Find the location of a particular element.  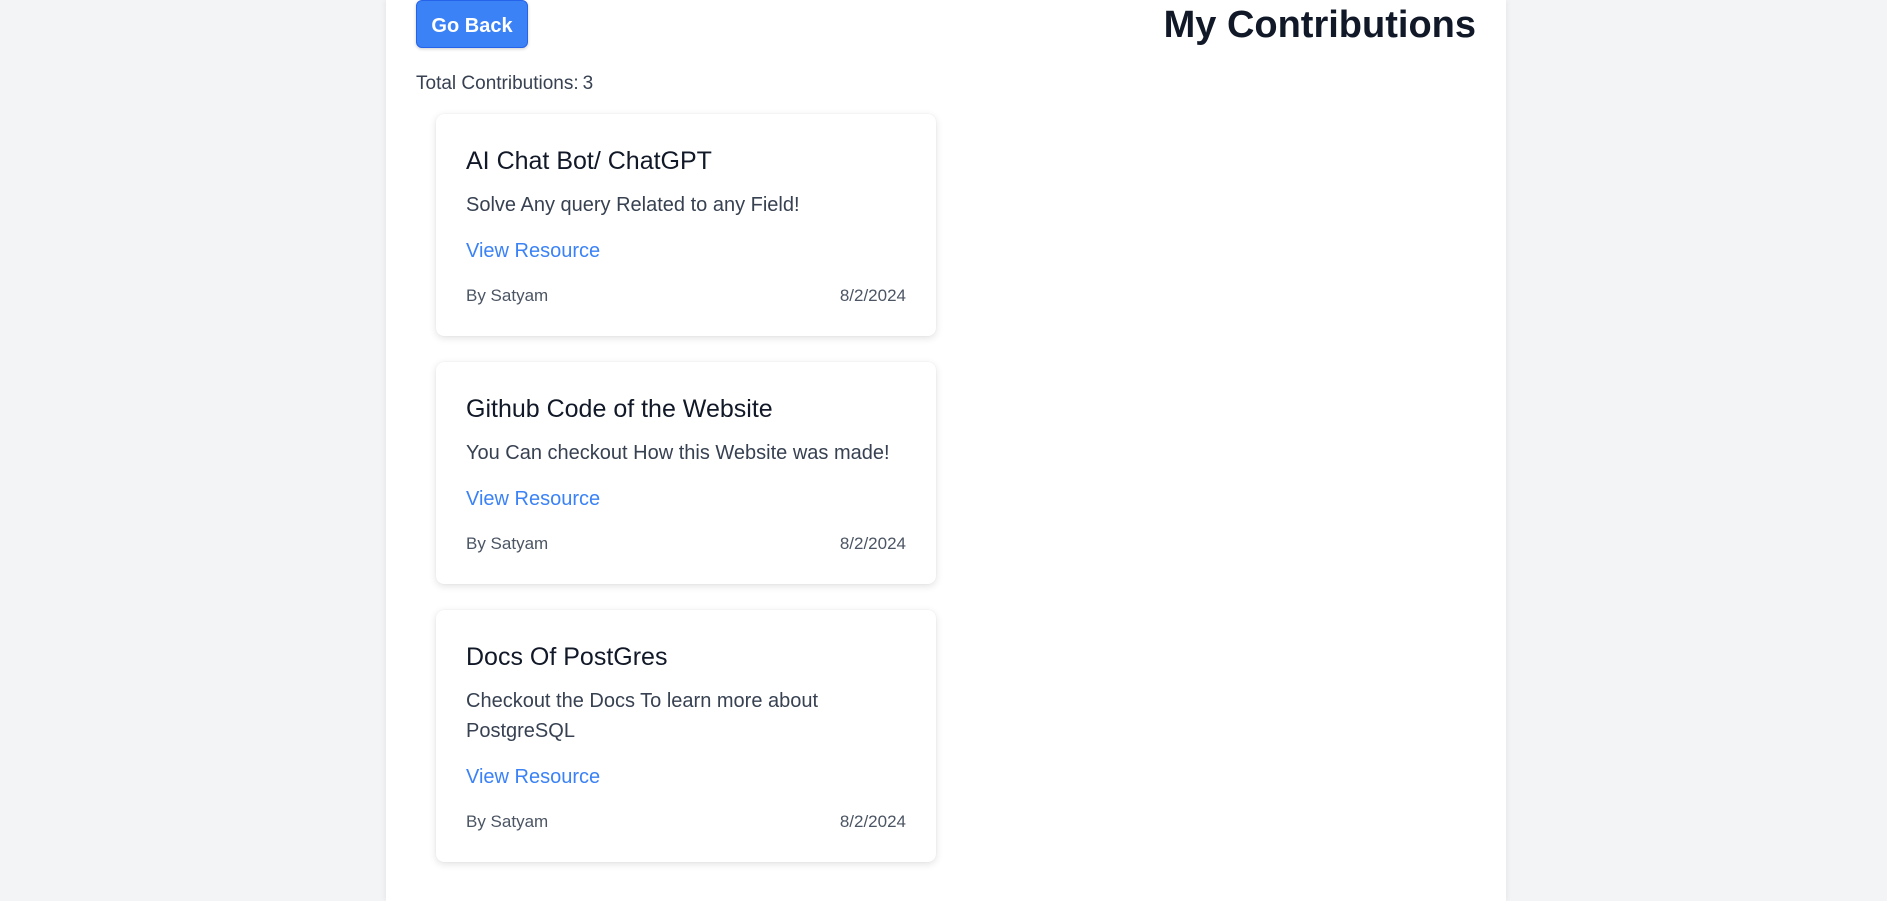

total-contributions-label: Total Contributions: is located at coordinates (497, 83).